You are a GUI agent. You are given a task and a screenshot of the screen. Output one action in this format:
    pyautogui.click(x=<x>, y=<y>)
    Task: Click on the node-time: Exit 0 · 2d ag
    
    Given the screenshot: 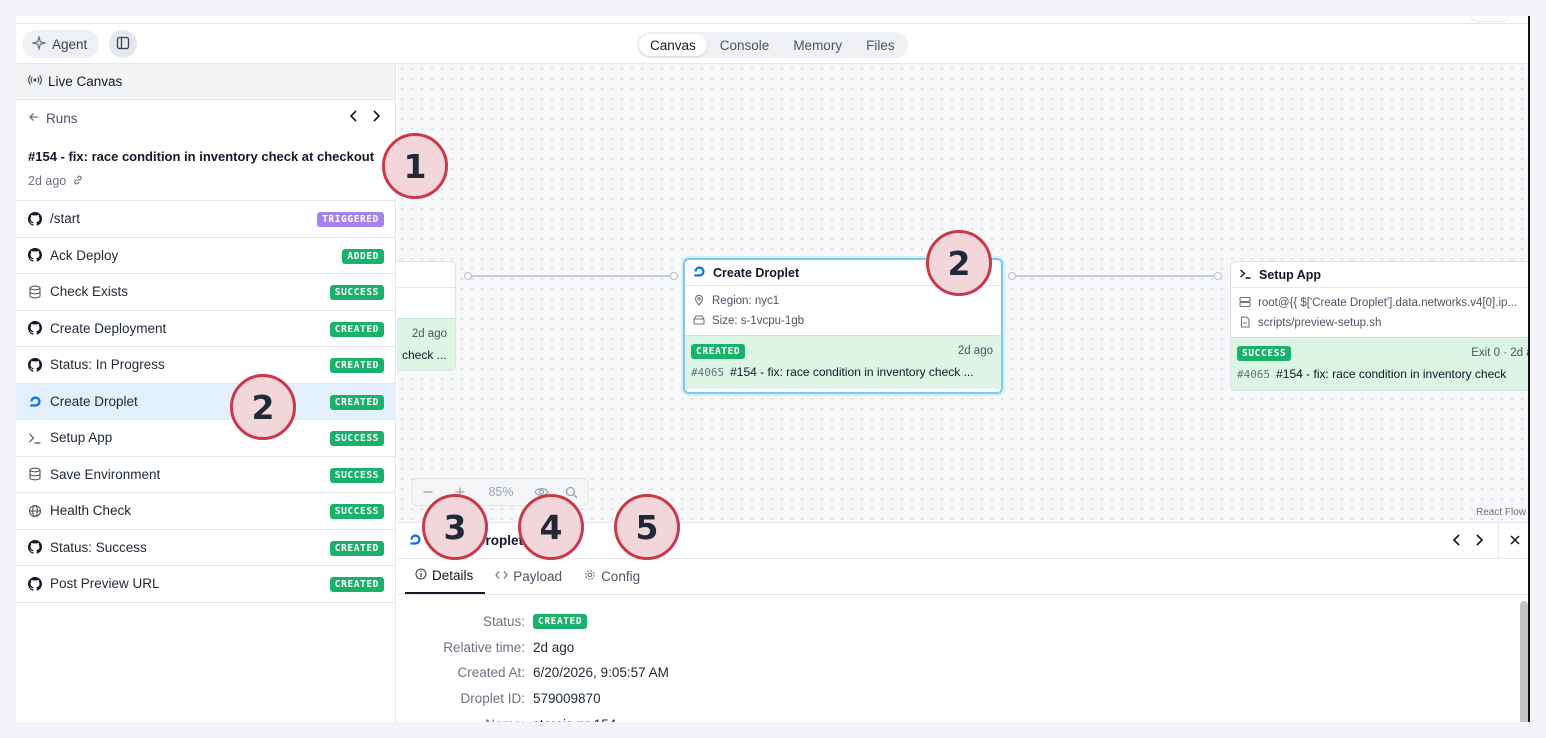 What is the action you would take?
    pyautogui.click(x=1499, y=353)
    